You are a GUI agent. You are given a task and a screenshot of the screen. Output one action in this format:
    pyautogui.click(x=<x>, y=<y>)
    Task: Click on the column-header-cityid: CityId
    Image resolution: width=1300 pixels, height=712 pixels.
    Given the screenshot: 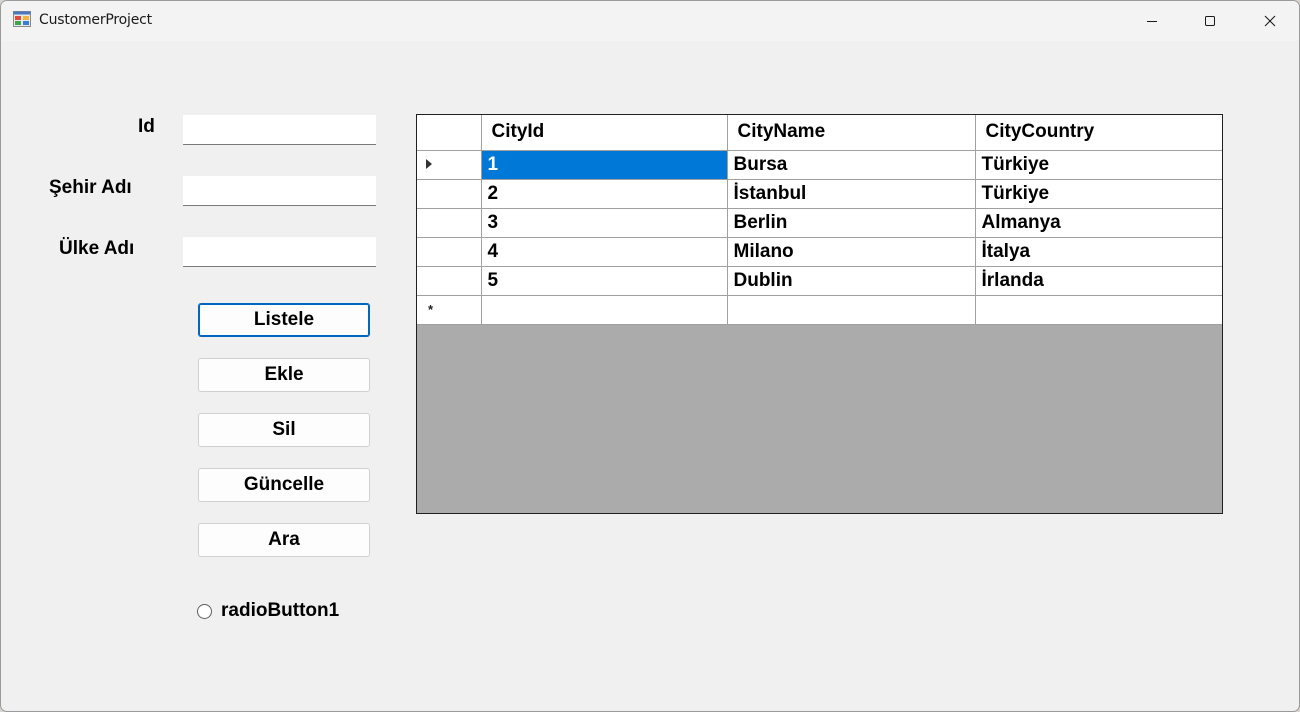 What is the action you would take?
    pyautogui.click(x=604, y=133)
    